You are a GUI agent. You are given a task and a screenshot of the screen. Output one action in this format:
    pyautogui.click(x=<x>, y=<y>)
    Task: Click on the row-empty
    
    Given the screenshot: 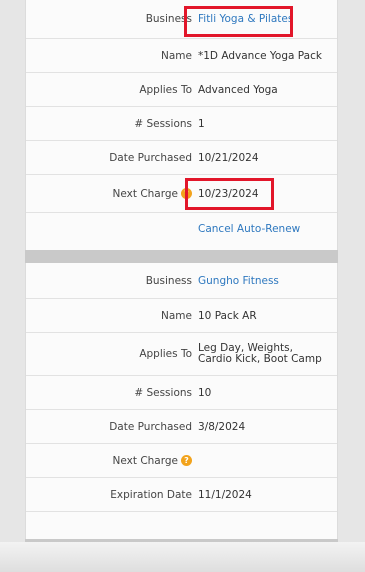 What is the action you would take?
    pyautogui.click(x=181, y=525)
    